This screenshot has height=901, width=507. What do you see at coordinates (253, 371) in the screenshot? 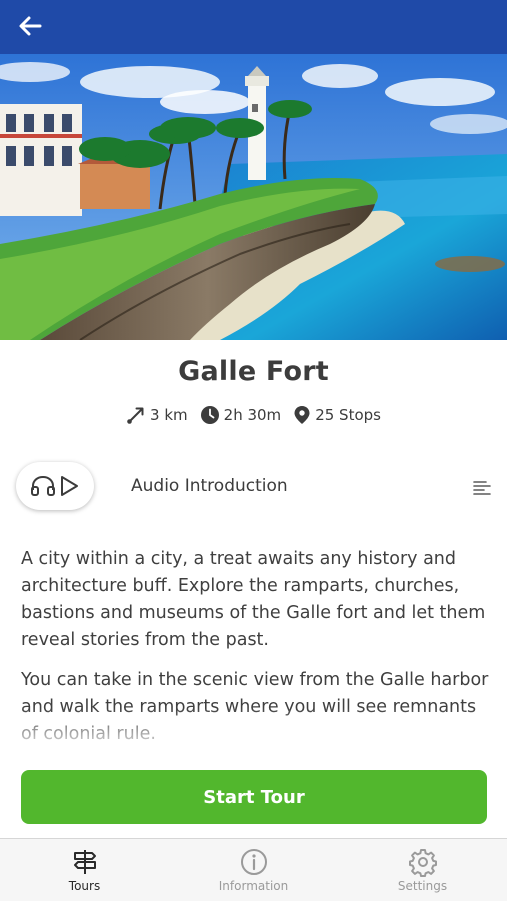
I see `tour-title: Galle Fort` at bounding box center [253, 371].